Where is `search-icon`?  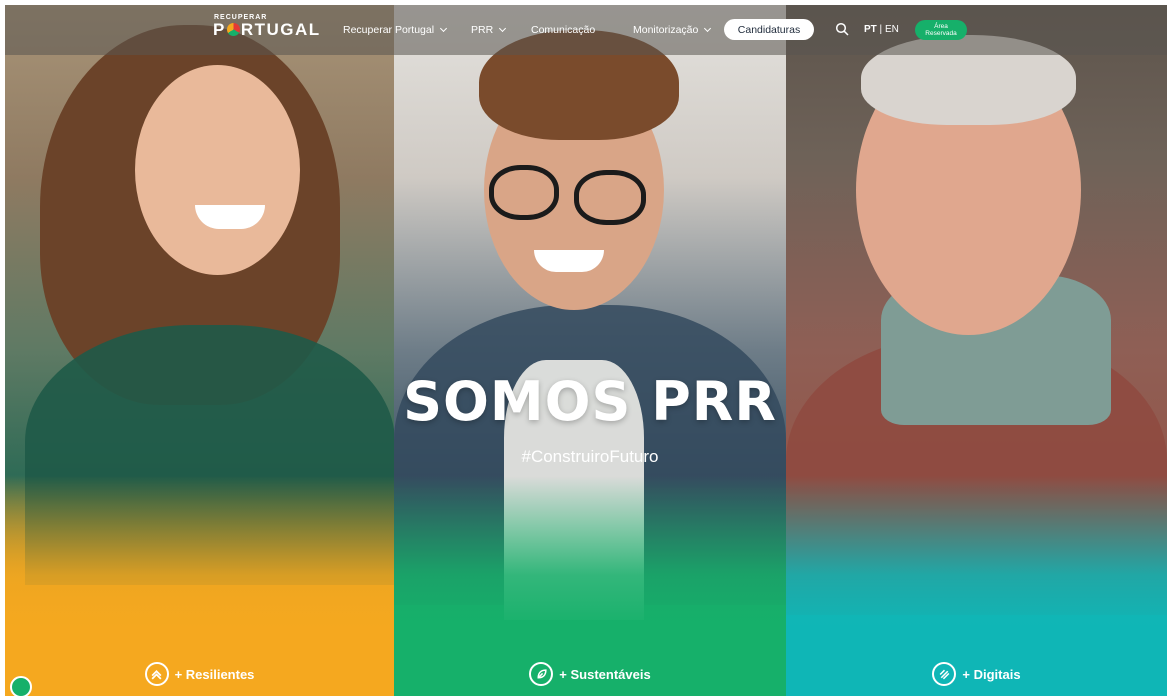
search-icon is located at coordinates (842, 29).